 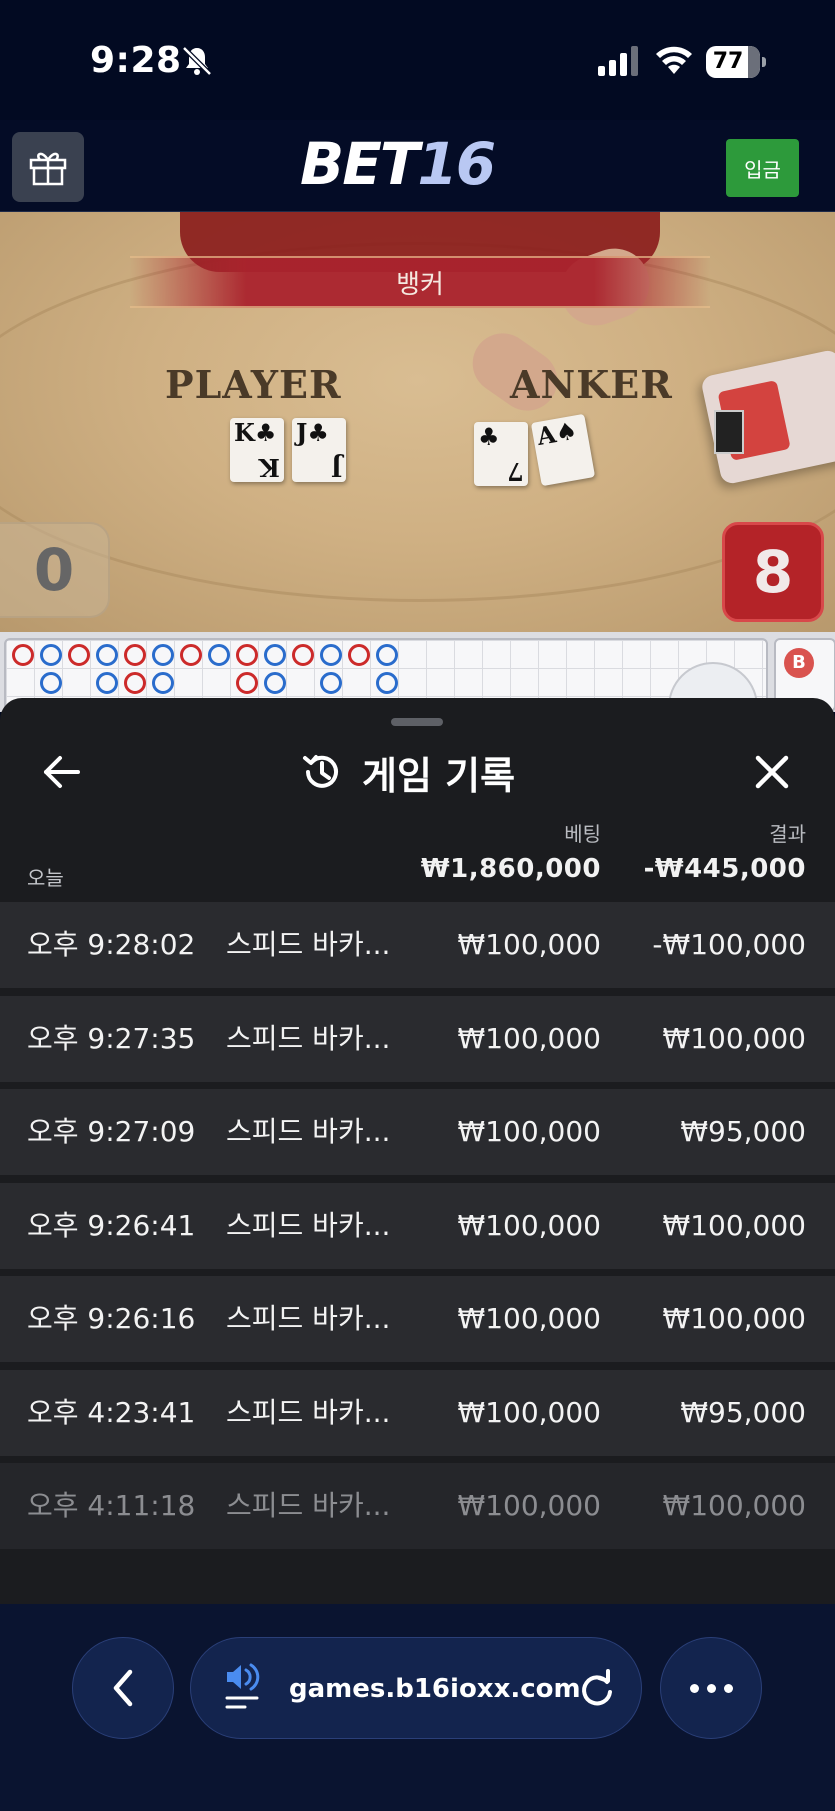 I want to click on signal-icon, so click(x=618, y=61).